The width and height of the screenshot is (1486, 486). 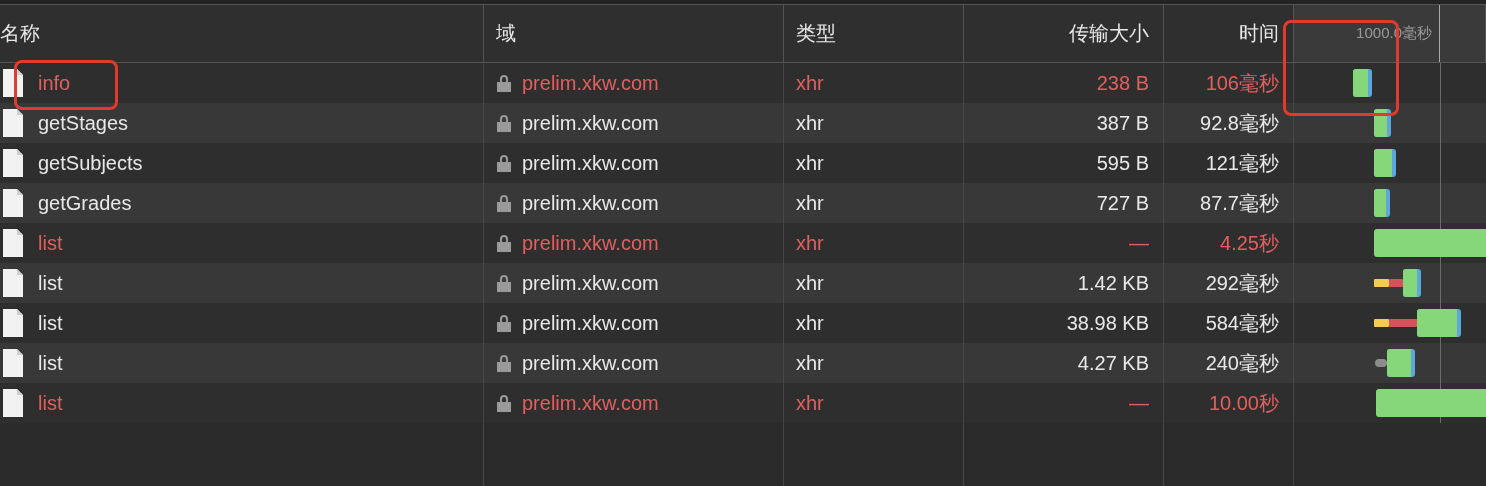 I want to click on column-header: 时间, so click(x=1259, y=33).